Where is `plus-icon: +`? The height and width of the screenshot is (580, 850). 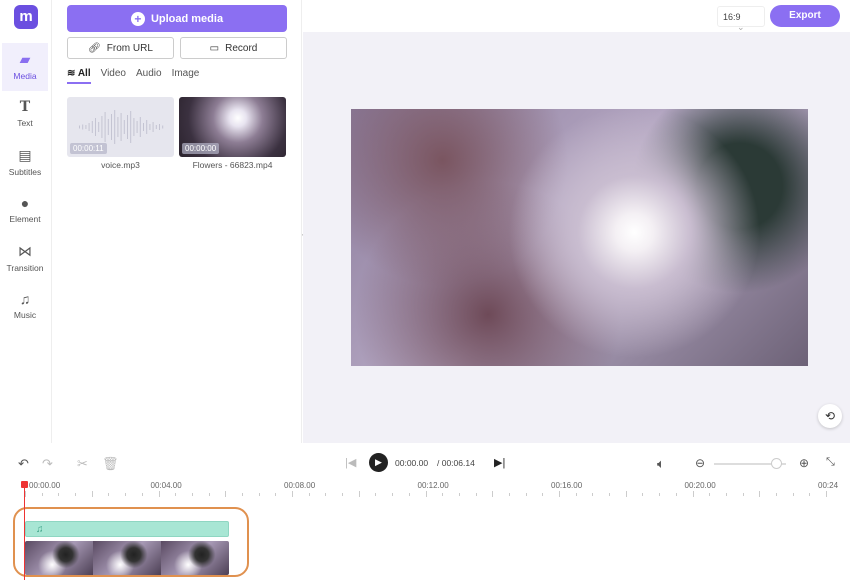 plus-icon: + is located at coordinates (137, 18).